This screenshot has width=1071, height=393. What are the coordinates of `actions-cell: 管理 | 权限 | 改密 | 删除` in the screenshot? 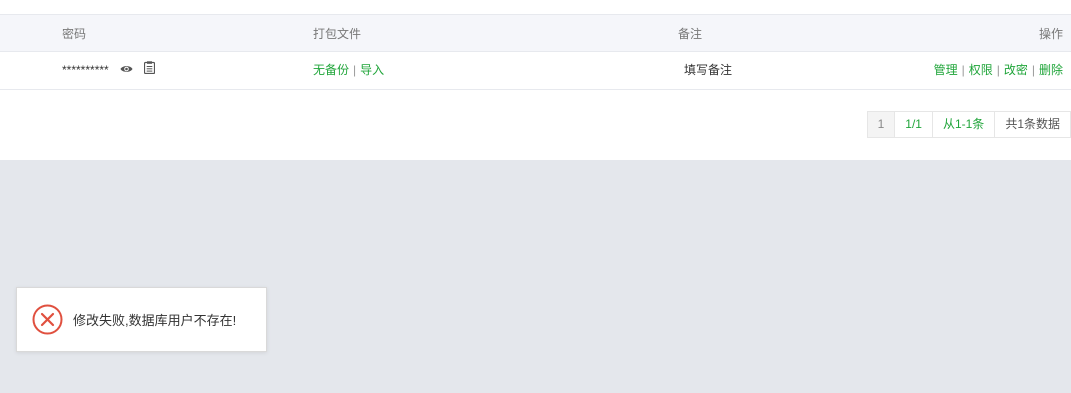 It's located at (998, 70).